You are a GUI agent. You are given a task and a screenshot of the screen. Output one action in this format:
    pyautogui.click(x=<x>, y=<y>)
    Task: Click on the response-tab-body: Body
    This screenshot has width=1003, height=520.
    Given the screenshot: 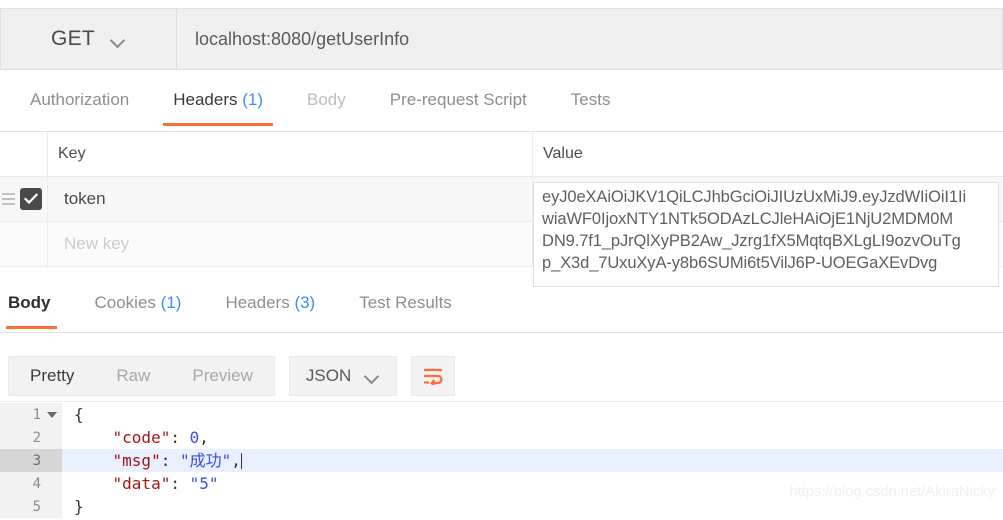 What is the action you would take?
    pyautogui.click(x=36, y=308)
    